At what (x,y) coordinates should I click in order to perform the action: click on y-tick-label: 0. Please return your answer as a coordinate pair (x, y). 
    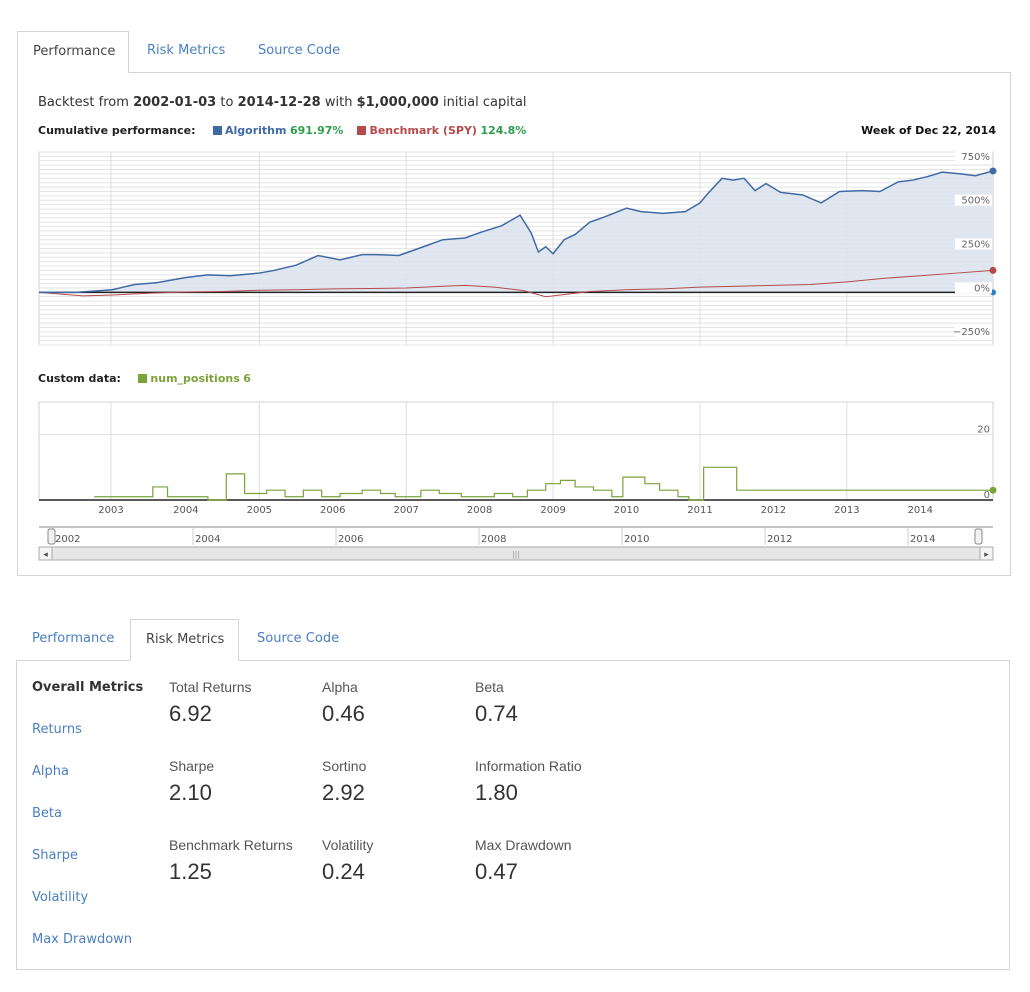
    Looking at the image, I should click on (987, 495).